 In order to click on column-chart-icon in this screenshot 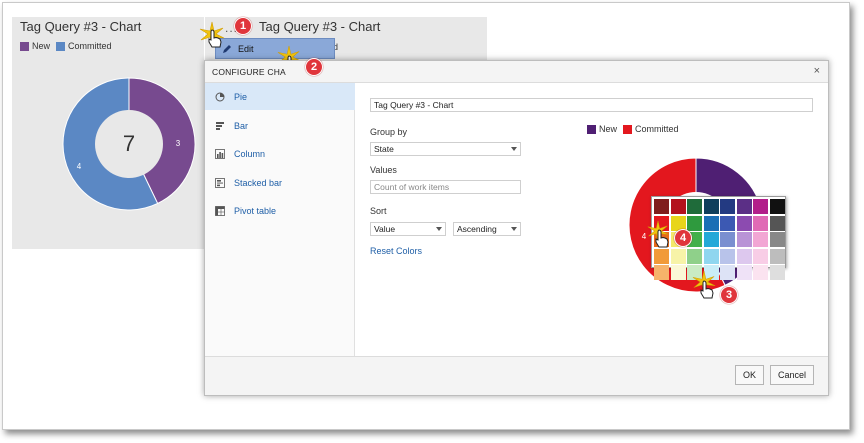, I will do `click(220, 153)`.